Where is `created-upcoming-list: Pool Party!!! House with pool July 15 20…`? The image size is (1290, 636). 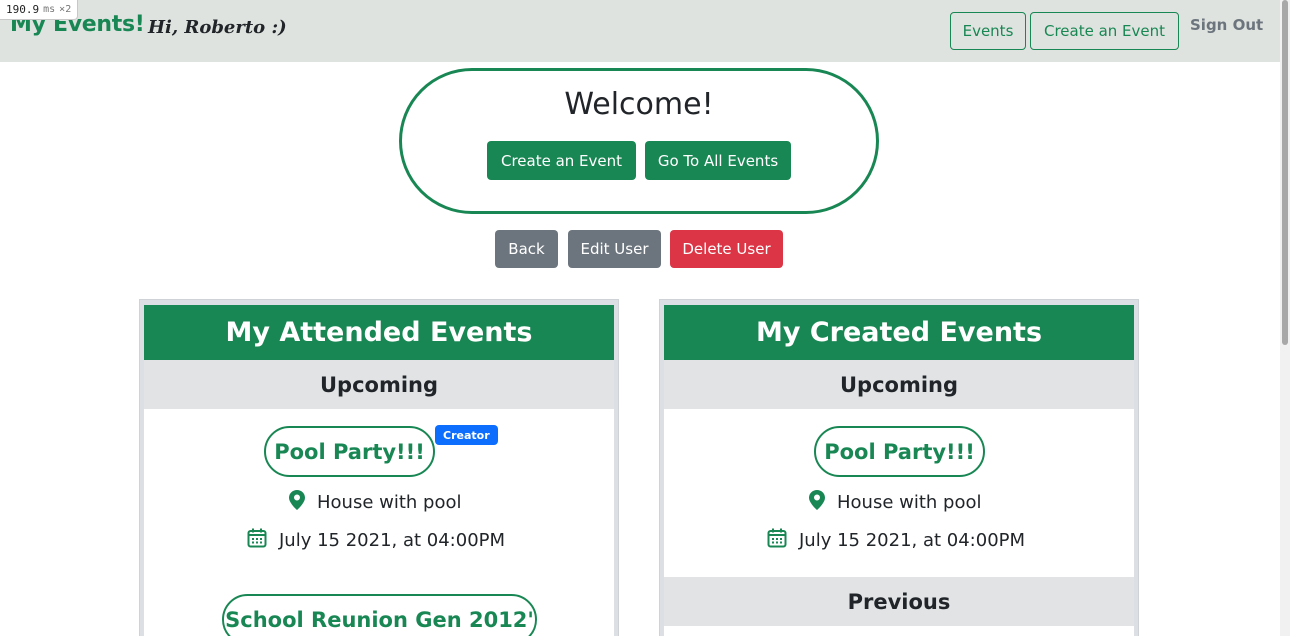
created-upcoming-list: Pool Party!!! House with pool July 15 20… is located at coordinates (899, 493).